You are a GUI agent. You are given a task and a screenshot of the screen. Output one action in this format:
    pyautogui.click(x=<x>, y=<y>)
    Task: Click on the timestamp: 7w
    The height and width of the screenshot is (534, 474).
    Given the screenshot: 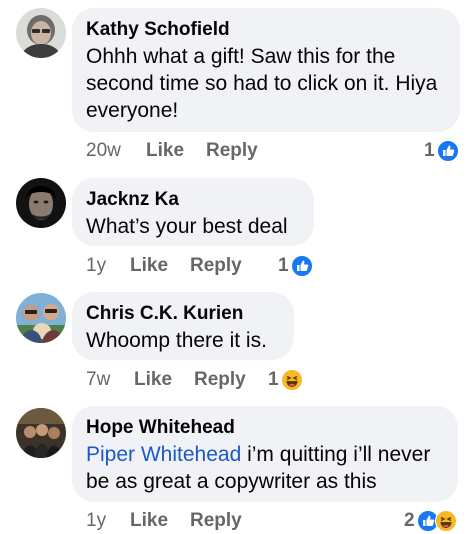 What is the action you would take?
    pyautogui.click(x=98, y=380)
    